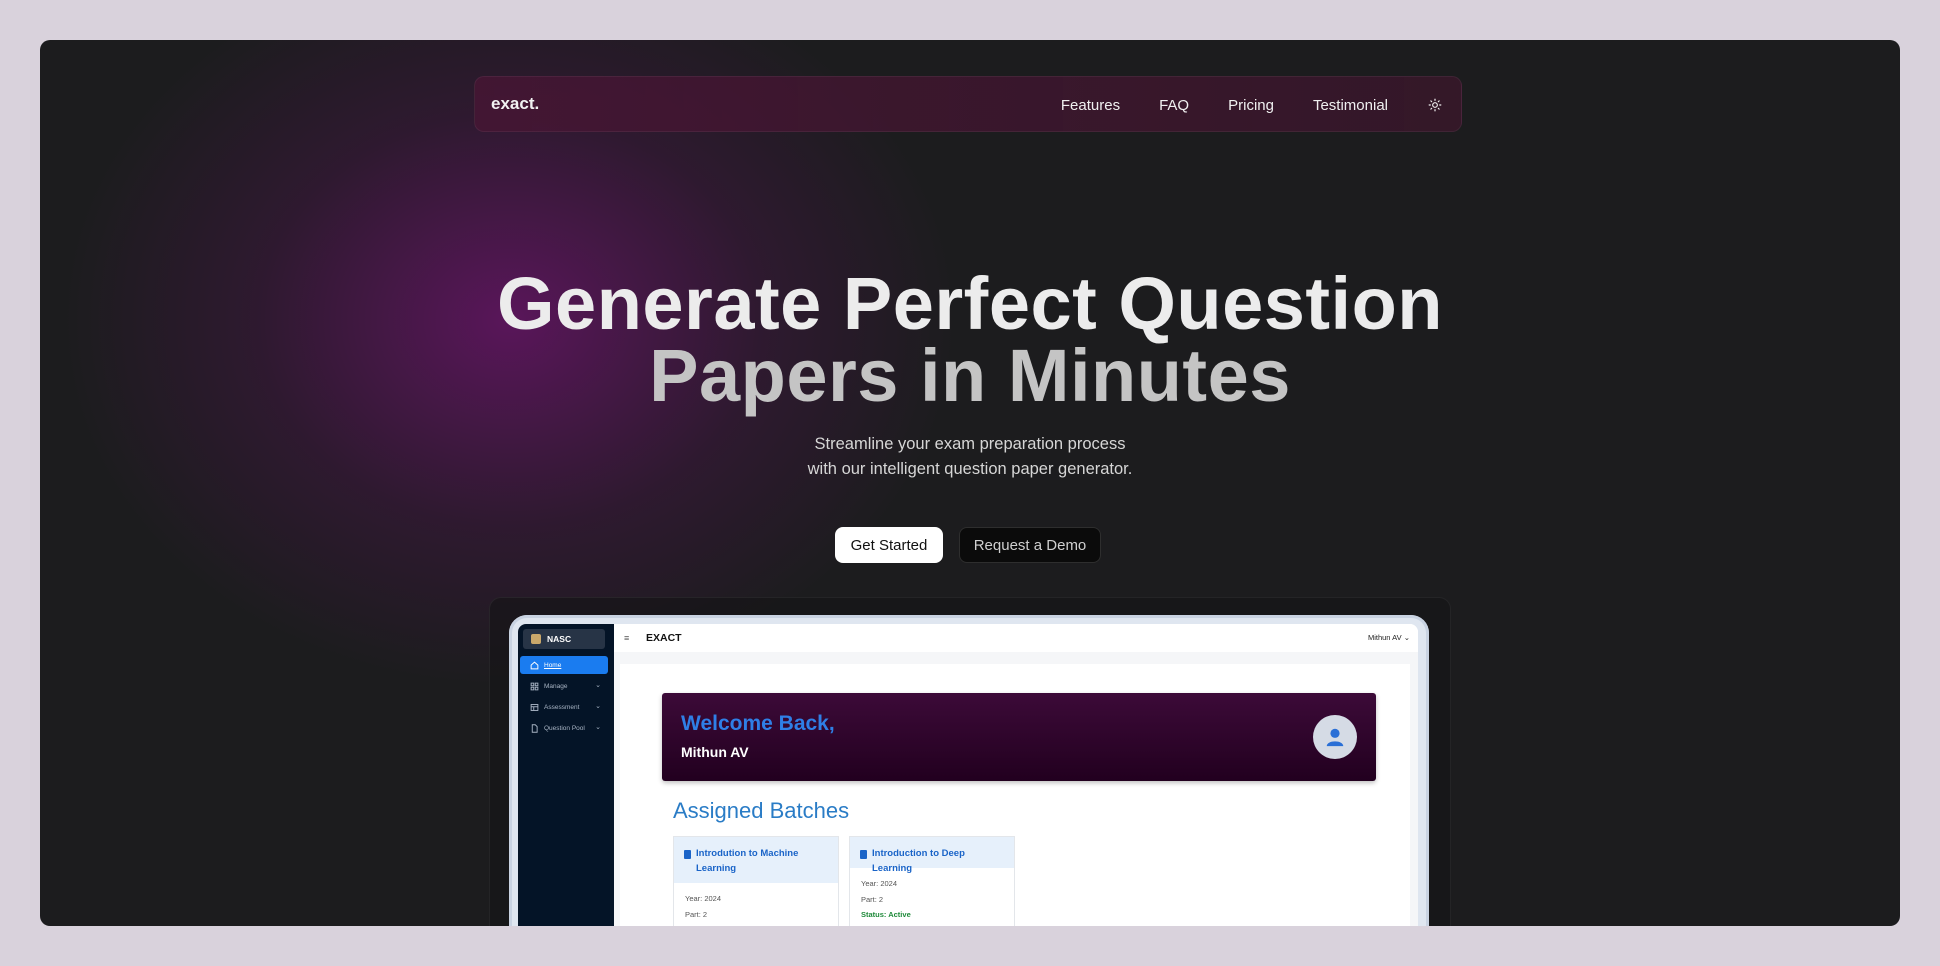 The height and width of the screenshot is (966, 1940). What do you see at coordinates (1016, 638) in the screenshot?
I see `preview-topbar: ≡ EXACT Mithun AV ⌄` at bounding box center [1016, 638].